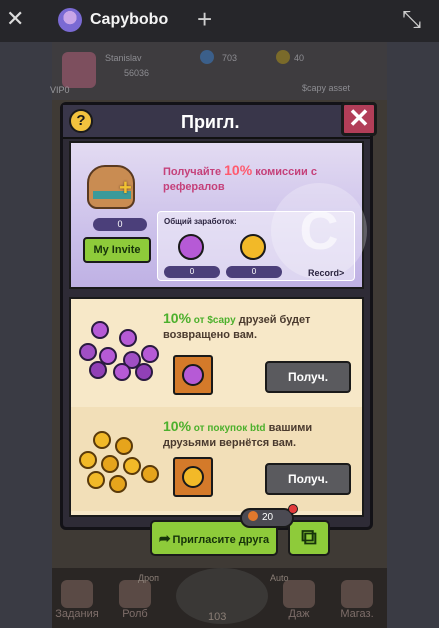 The width and height of the screenshot is (439, 628). Describe the element at coordinates (253, 516) in the screenshot. I see `energy-icon` at that location.